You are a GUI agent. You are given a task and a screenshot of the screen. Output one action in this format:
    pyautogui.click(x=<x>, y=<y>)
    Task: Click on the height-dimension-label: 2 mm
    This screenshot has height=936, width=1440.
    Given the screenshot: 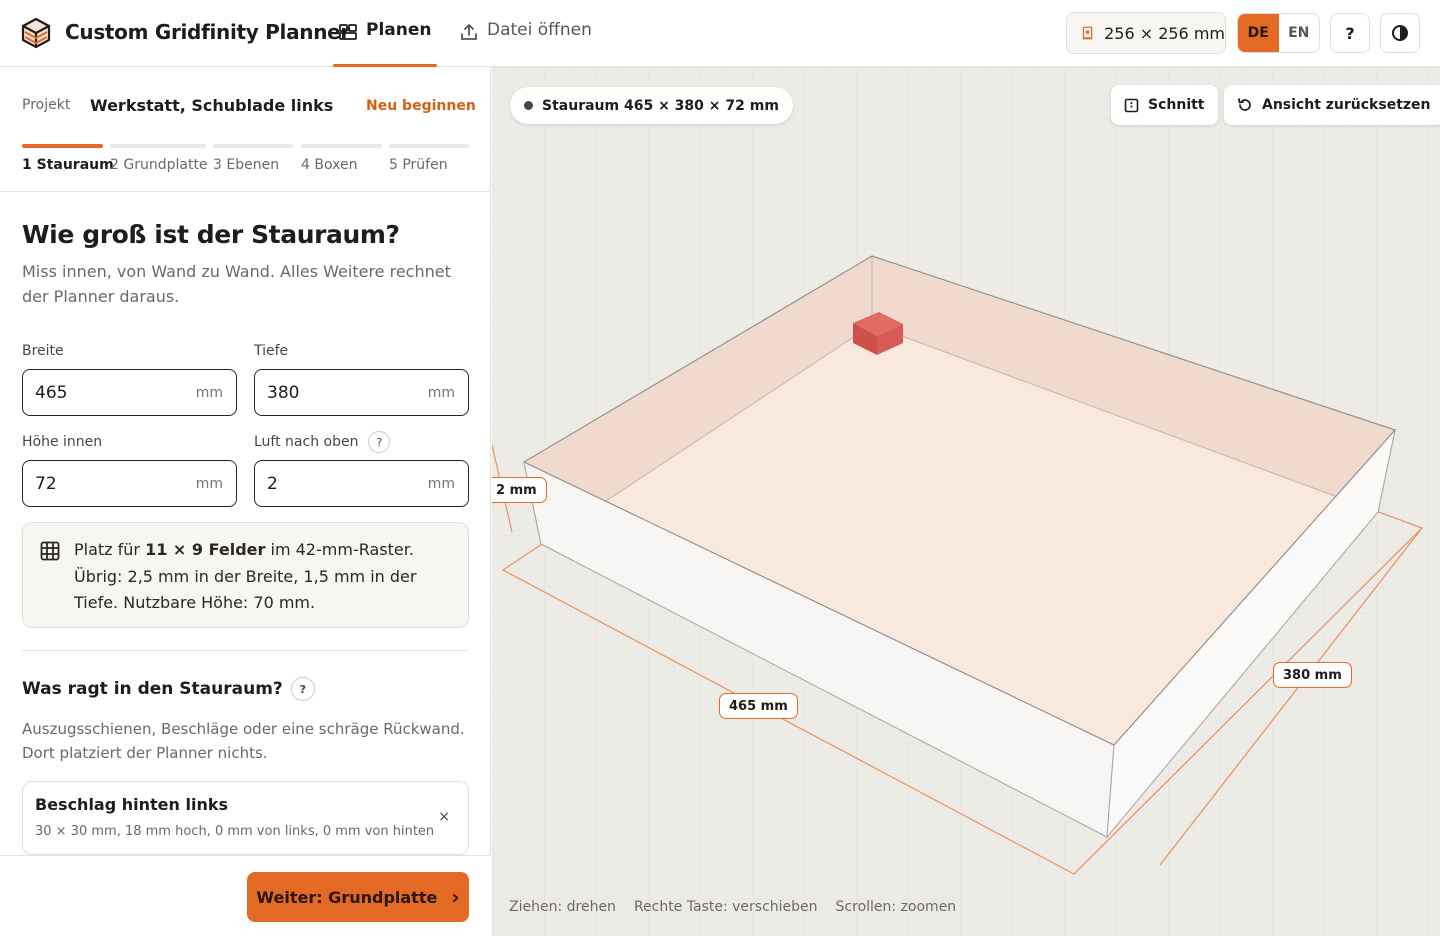 What is the action you would take?
    pyautogui.click(x=519, y=490)
    